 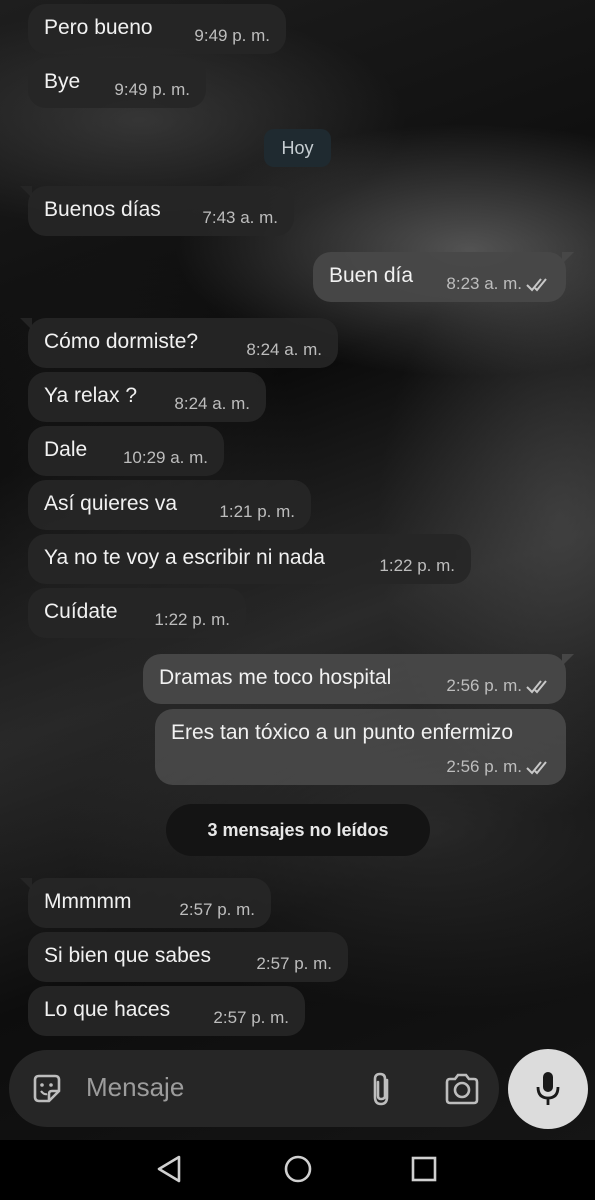 I want to click on home-icon, so click(x=298, y=1169).